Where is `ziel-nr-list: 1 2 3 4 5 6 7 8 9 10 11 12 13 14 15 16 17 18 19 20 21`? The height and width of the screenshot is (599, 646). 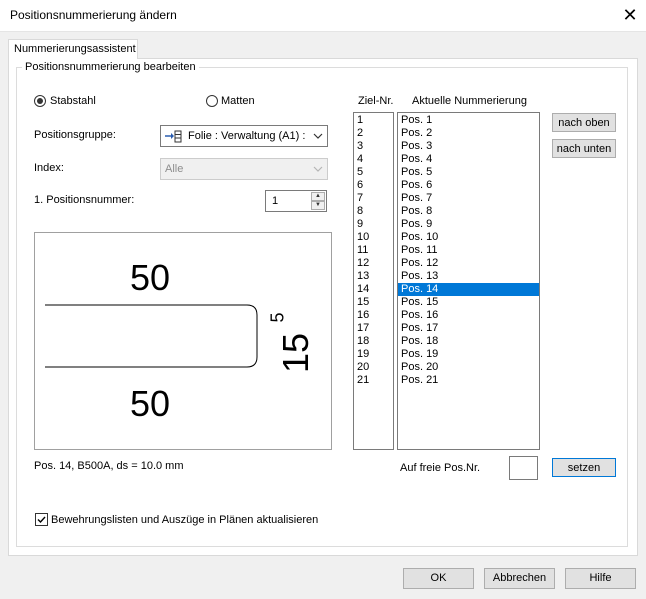
ziel-nr-list: 1 2 3 4 5 6 7 8 9 10 11 12 13 14 15 16 17 18 19 20 21 is located at coordinates (373, 281).